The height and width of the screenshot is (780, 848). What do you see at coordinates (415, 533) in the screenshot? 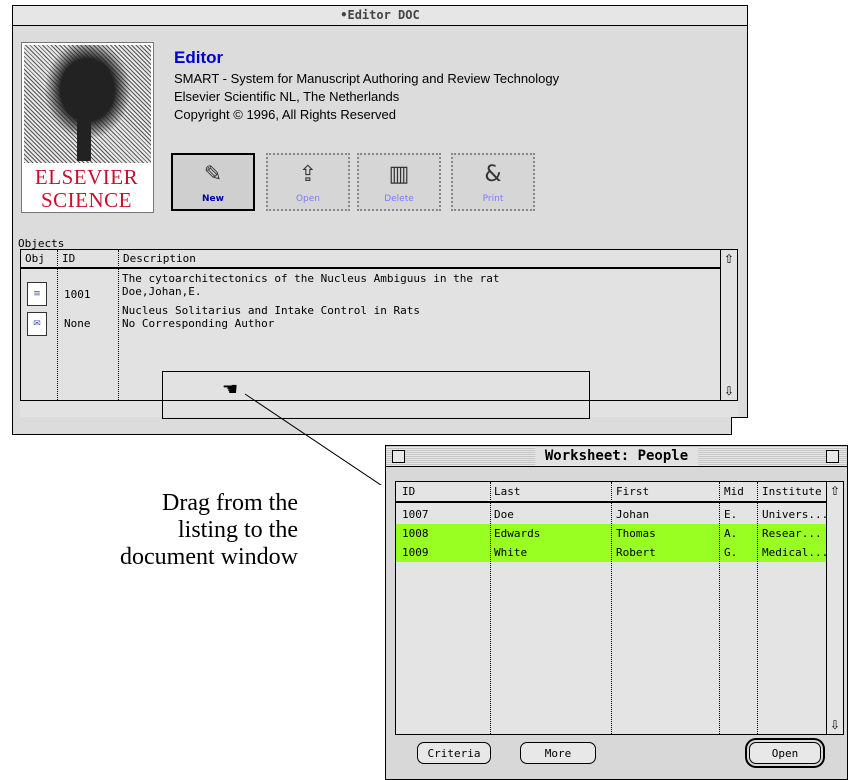
I see `id-cell: 1008` at bounding box center [415, 533].